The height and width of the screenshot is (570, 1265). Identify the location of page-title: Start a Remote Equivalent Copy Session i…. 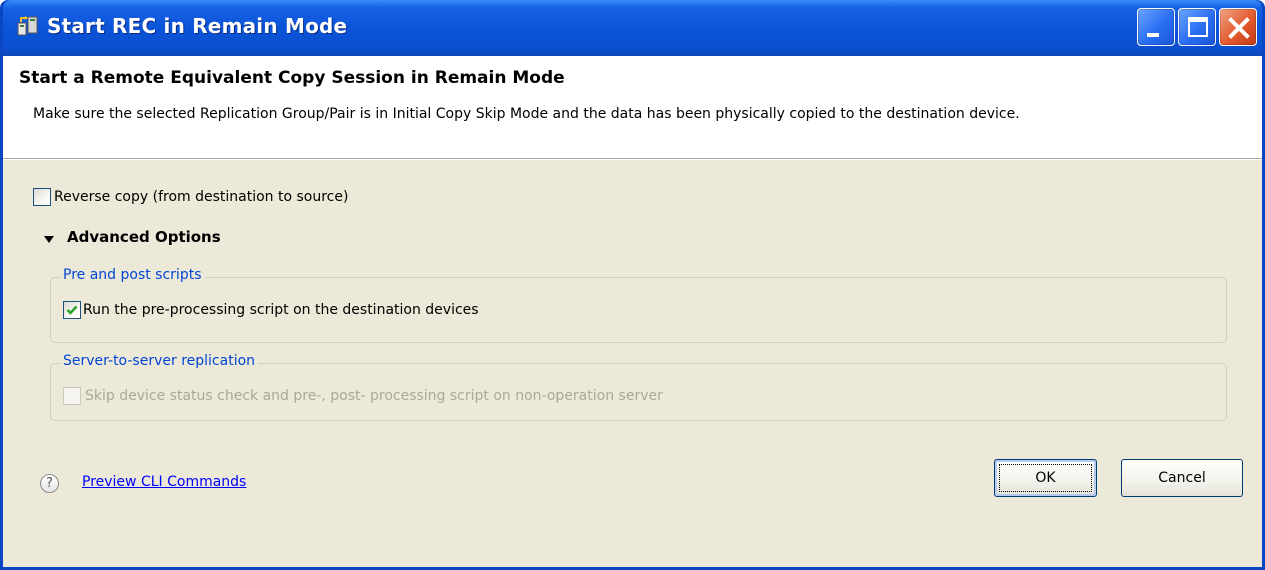
(292, 78).